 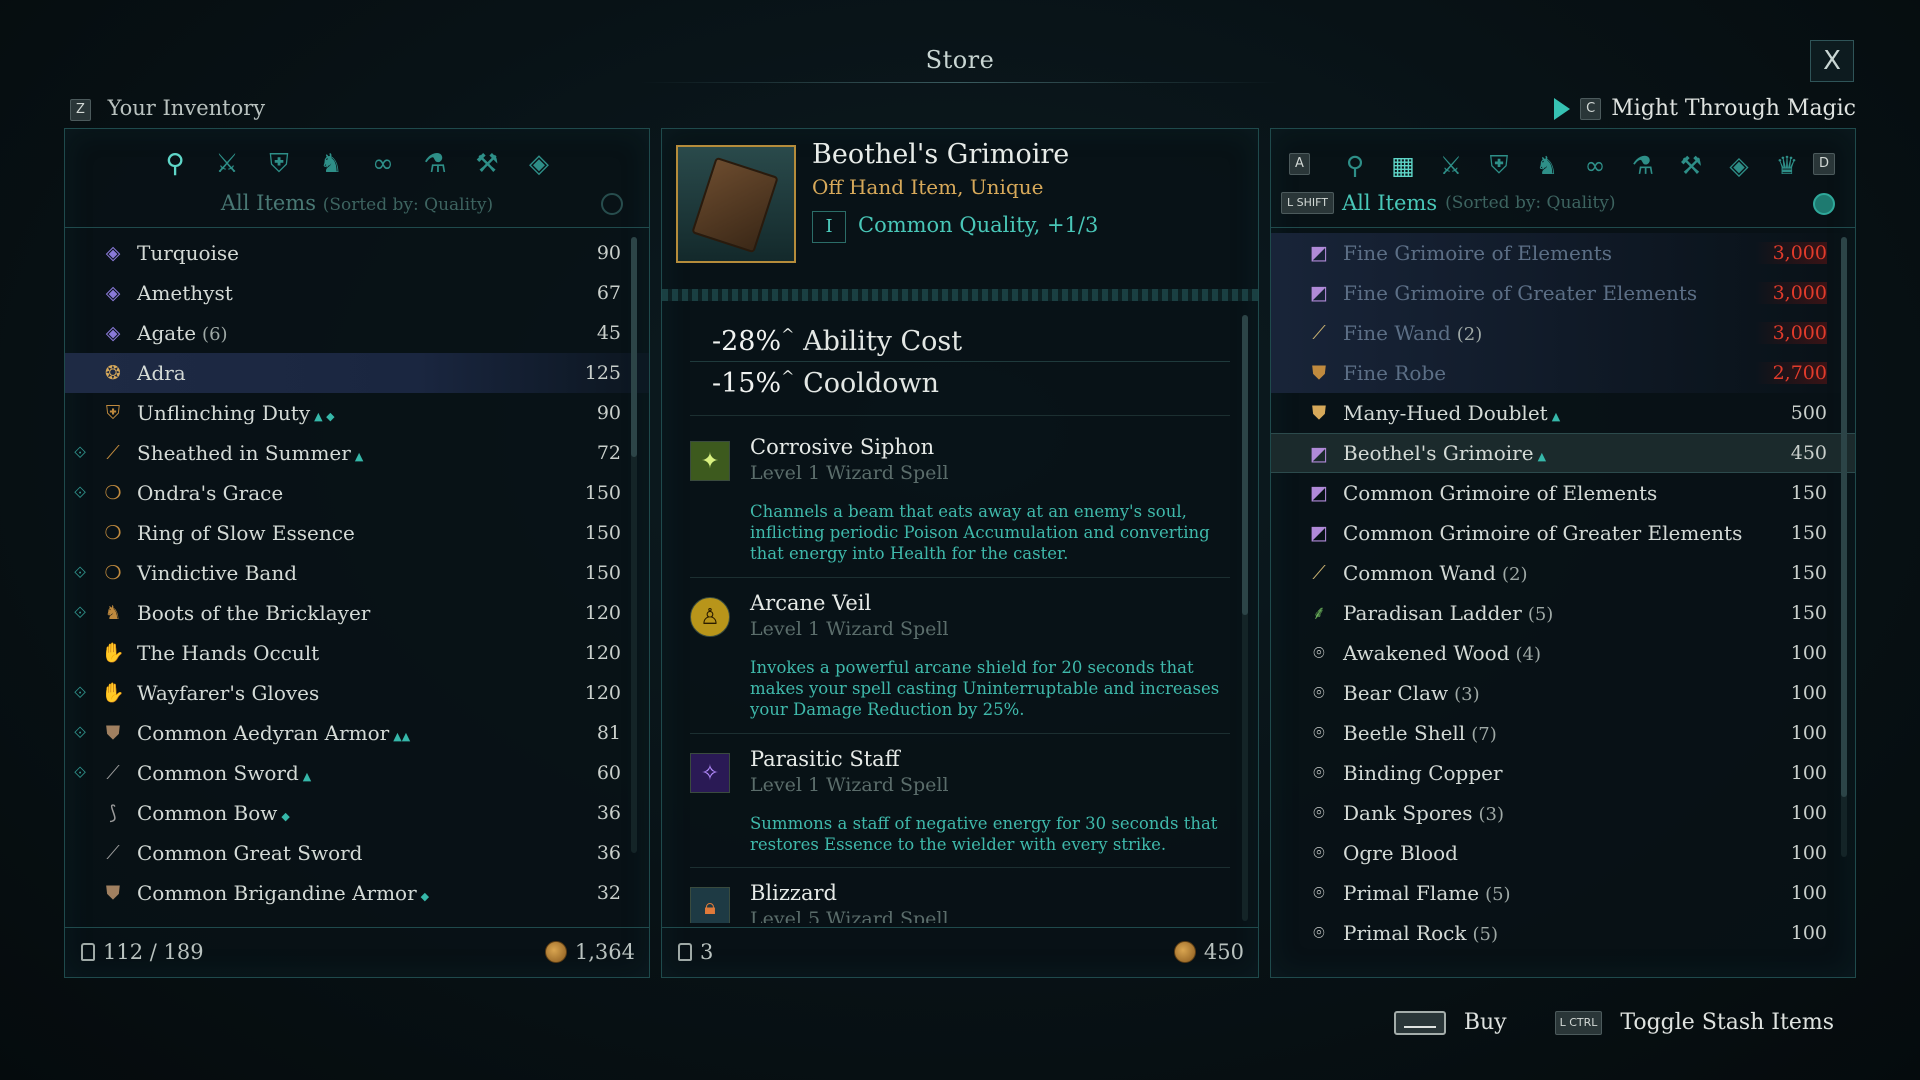 I want to click on vendor-header: C Might Through Magic, so click(x=1705, y=108).